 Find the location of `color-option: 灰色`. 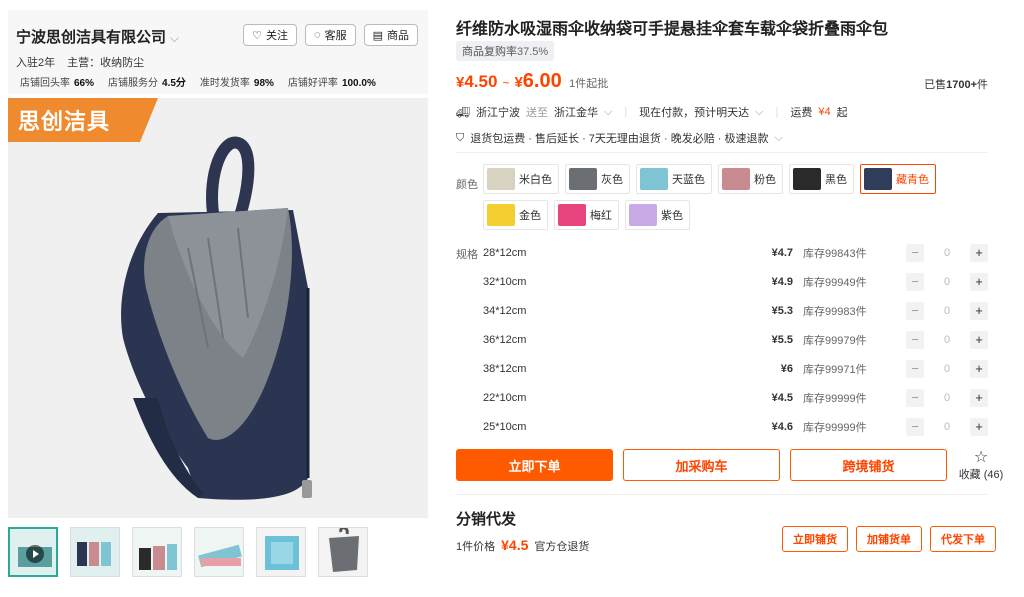

color-option: 灰色 is located at coordinates (597, 179).